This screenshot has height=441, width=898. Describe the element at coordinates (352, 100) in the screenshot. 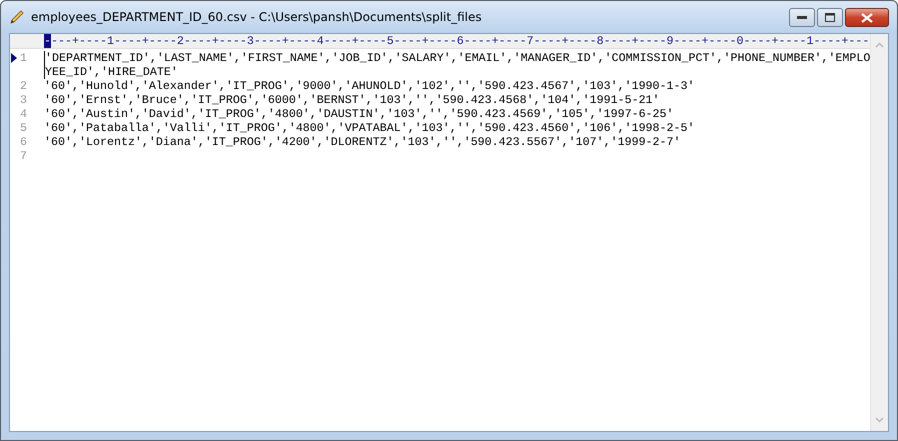

I see `code-line: '60','Ernst','Bruce','IT_PROG','6000','BERNST','103','','590.423.4568','104','1991-5-21'` at that location.